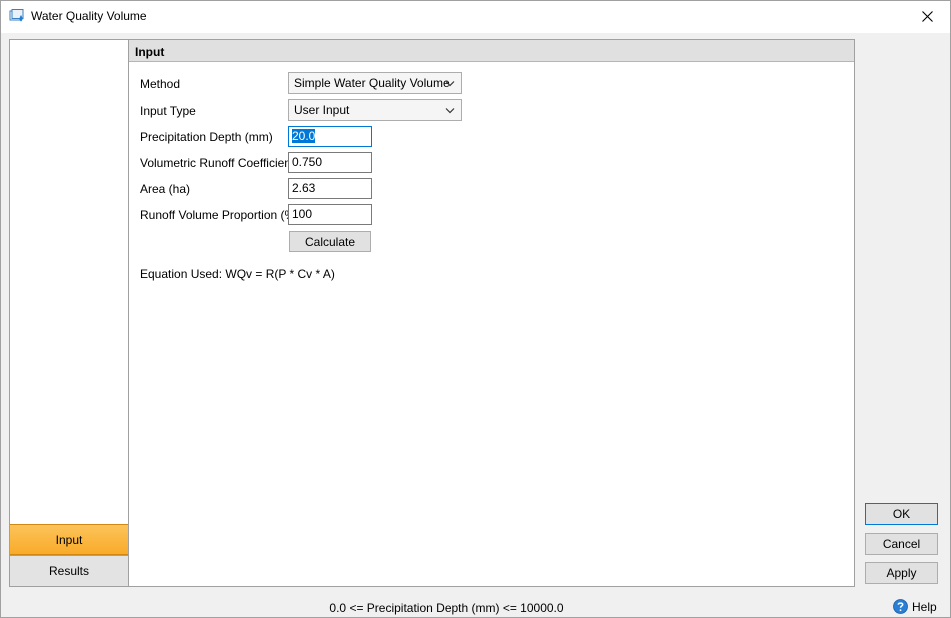 This screenshot has height=618, width=951. Describe the element at coordinates (17, 16) in the screenshot. I see `water-quality-app-icon` at that location.